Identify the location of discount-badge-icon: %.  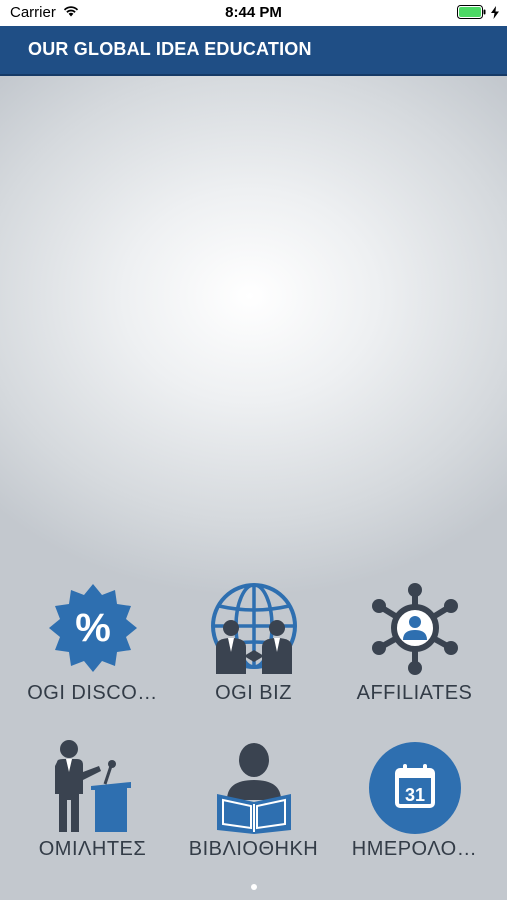
(92, 628).